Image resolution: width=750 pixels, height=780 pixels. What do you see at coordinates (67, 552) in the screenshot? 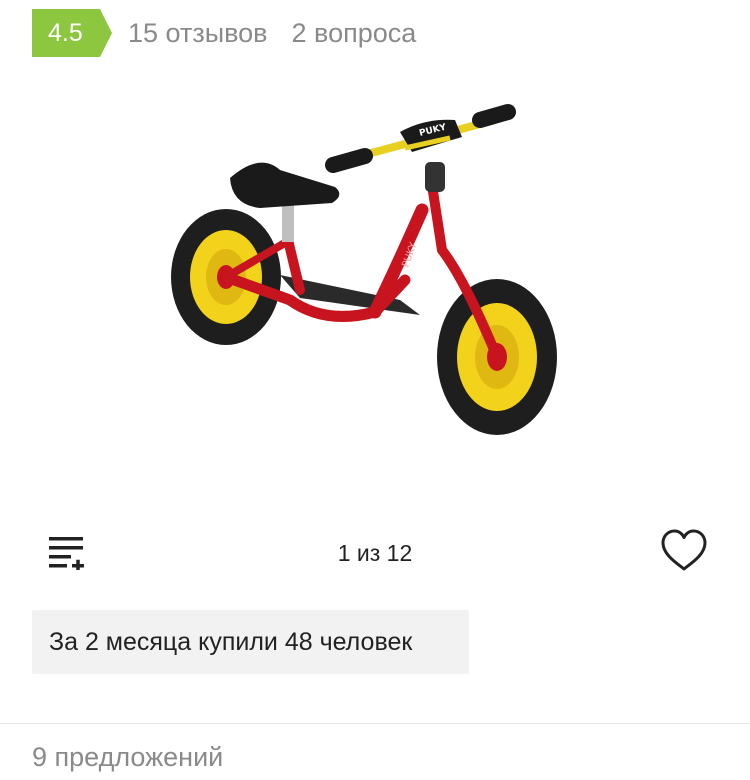
I see `add-to-list-icon` at bounding box center [67, 552].